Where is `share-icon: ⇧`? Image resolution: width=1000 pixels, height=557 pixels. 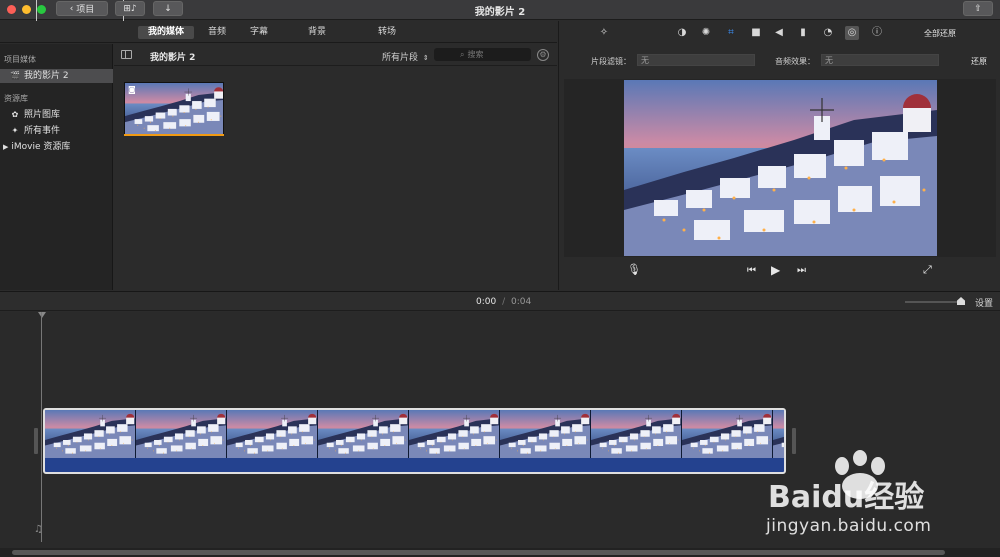 share-icon: ⇧ is located at coordinates (978, 8).